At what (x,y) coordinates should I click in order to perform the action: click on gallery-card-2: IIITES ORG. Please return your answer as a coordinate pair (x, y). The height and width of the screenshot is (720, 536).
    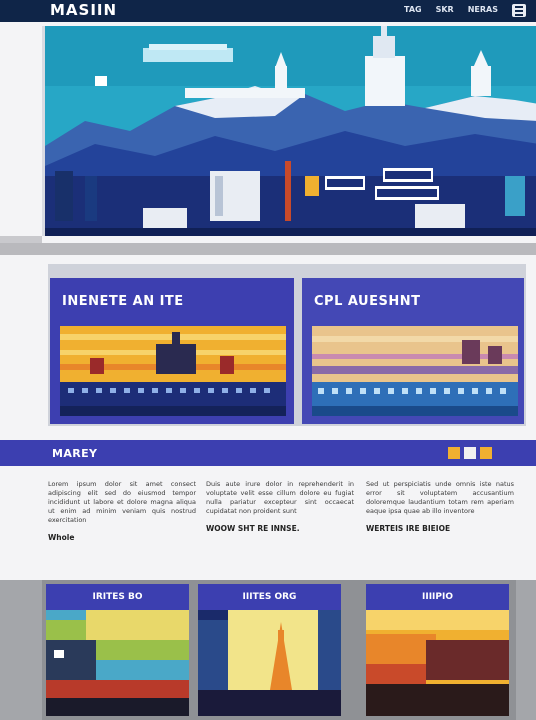
    Looking at the image, I should click on (269, 650).